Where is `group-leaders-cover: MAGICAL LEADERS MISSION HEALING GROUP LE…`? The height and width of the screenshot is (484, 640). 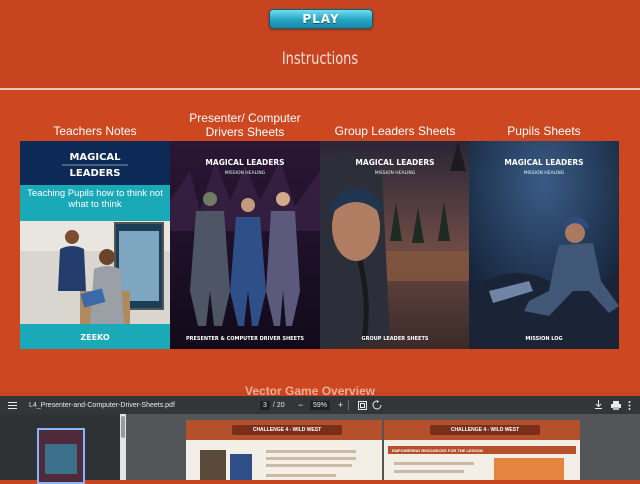 group-leaders-cover: MAGICAL LEADERS MISSION HEALING GROUP LE… is located at coordinates (395, 245).